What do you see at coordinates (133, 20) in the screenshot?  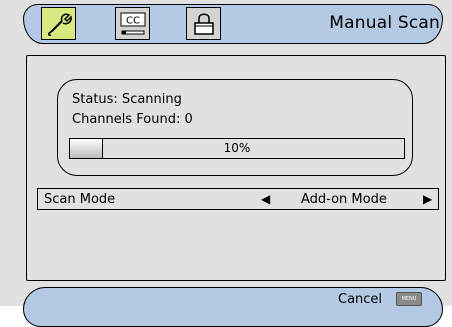 I see `cc-icon-label: CC` at bounding box center [133, 20].